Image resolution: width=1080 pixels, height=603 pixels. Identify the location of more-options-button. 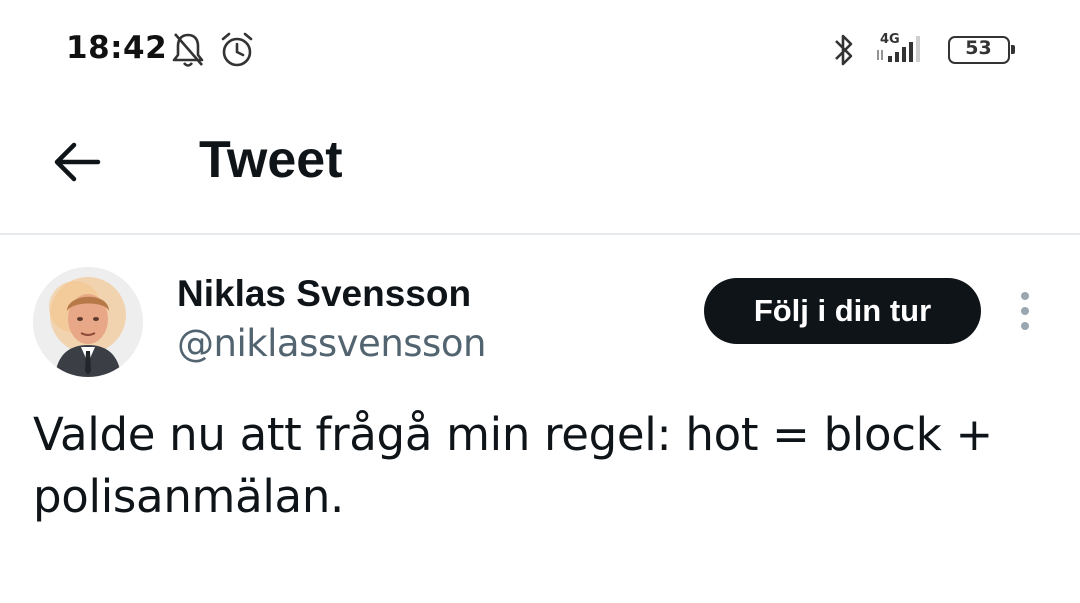
(1025, 312).